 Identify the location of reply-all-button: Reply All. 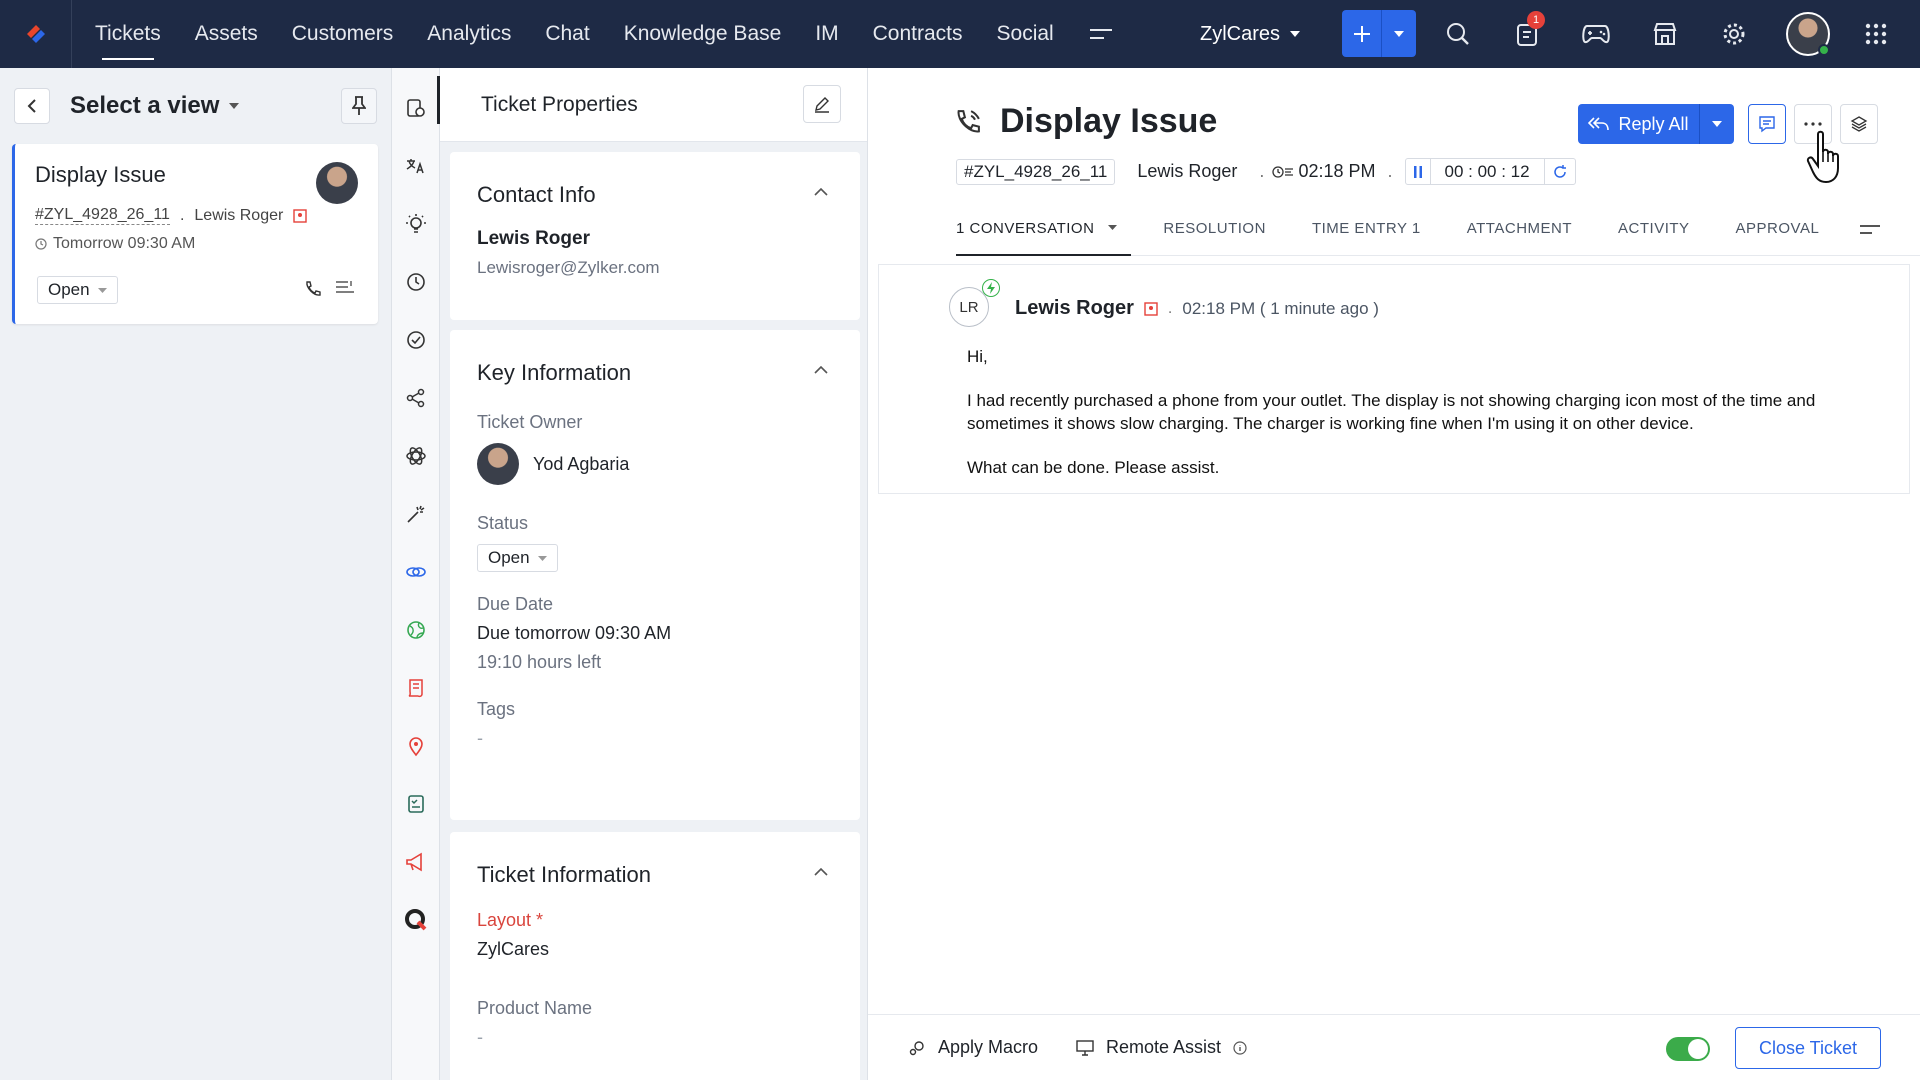
(1656, 124).